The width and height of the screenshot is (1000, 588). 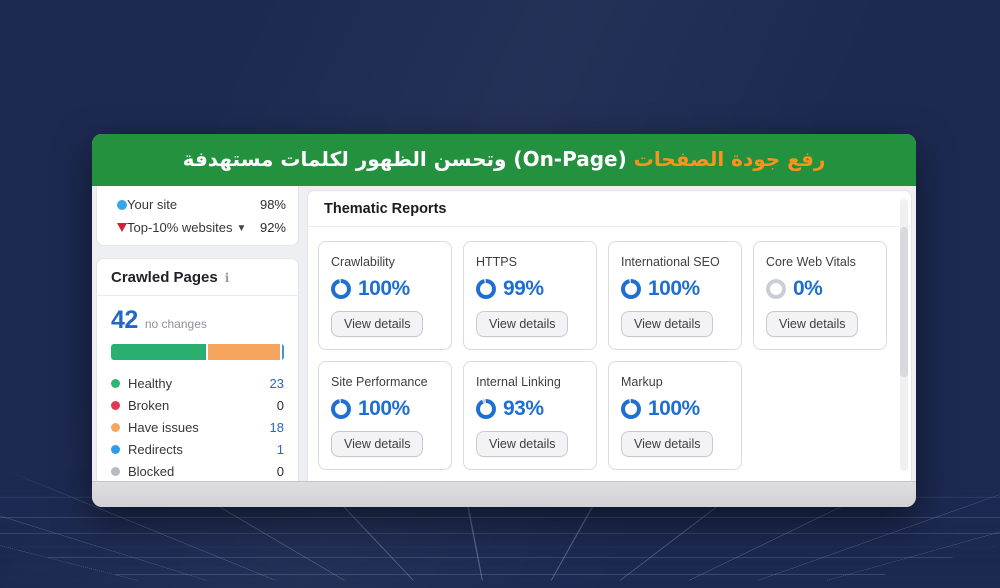 I want to click on banner-highlight-text: رفع جودة الصفحات, so click(x=729, y=159).